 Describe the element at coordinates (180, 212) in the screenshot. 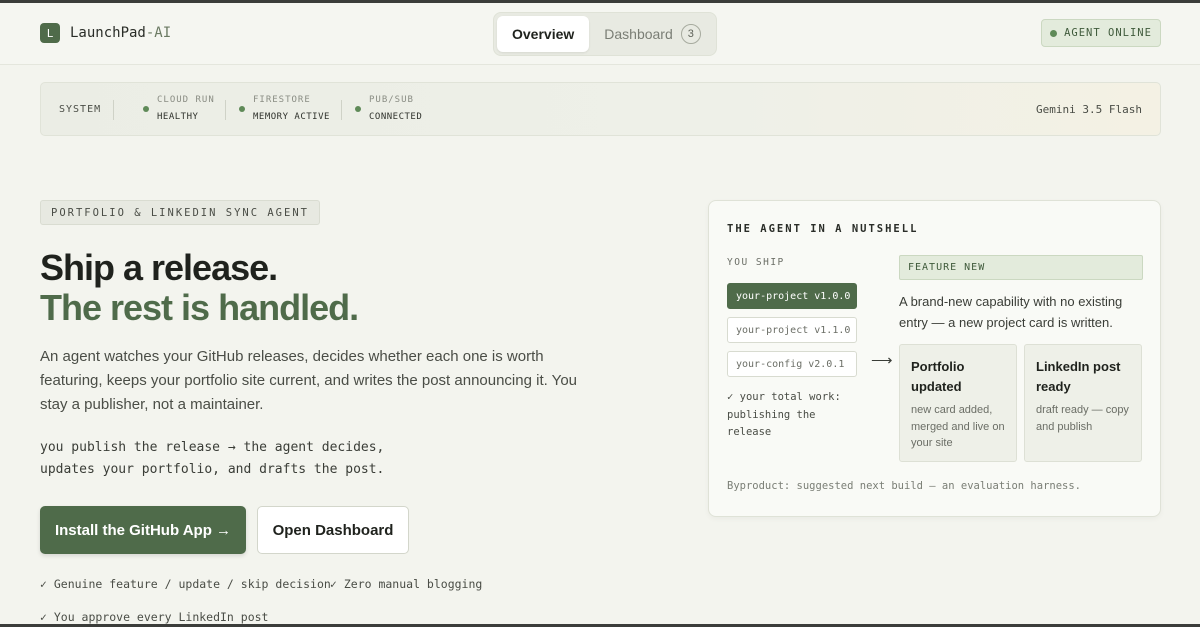

I see `hero-eyebrow-tag: PORTFOLIO & LINKEDIN SYNC AGENT` at that location.